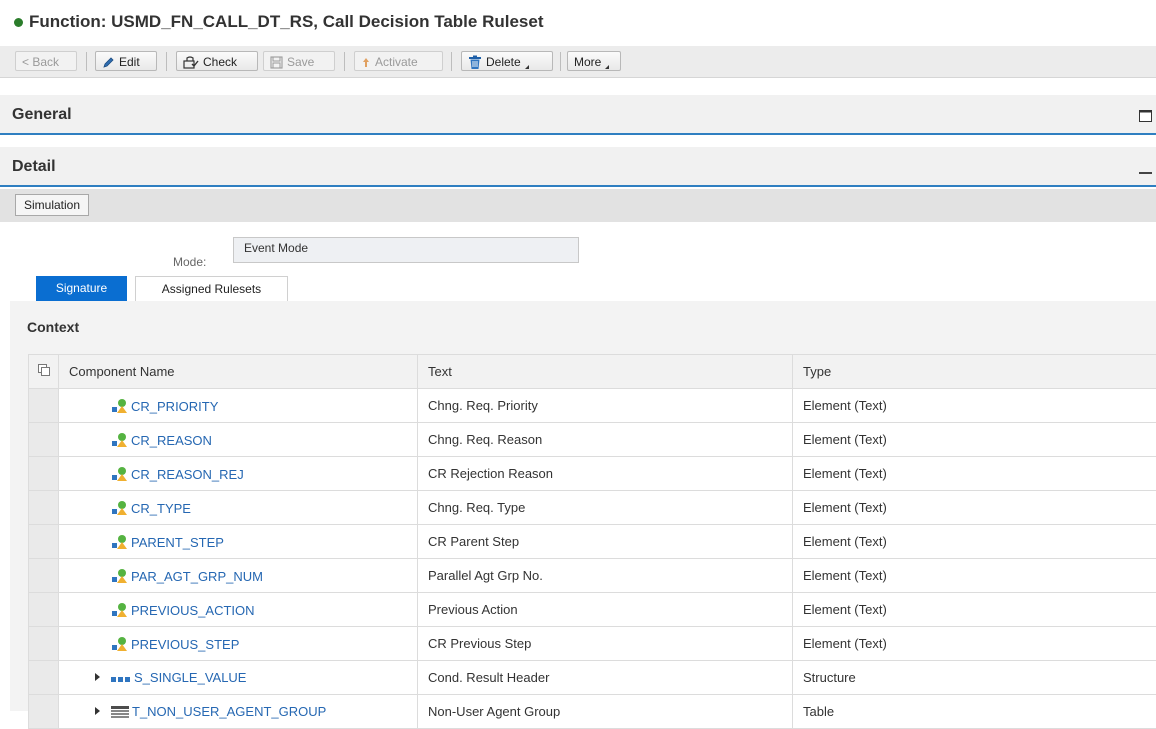  I want to click on check-label: Check, so click(220, 62).